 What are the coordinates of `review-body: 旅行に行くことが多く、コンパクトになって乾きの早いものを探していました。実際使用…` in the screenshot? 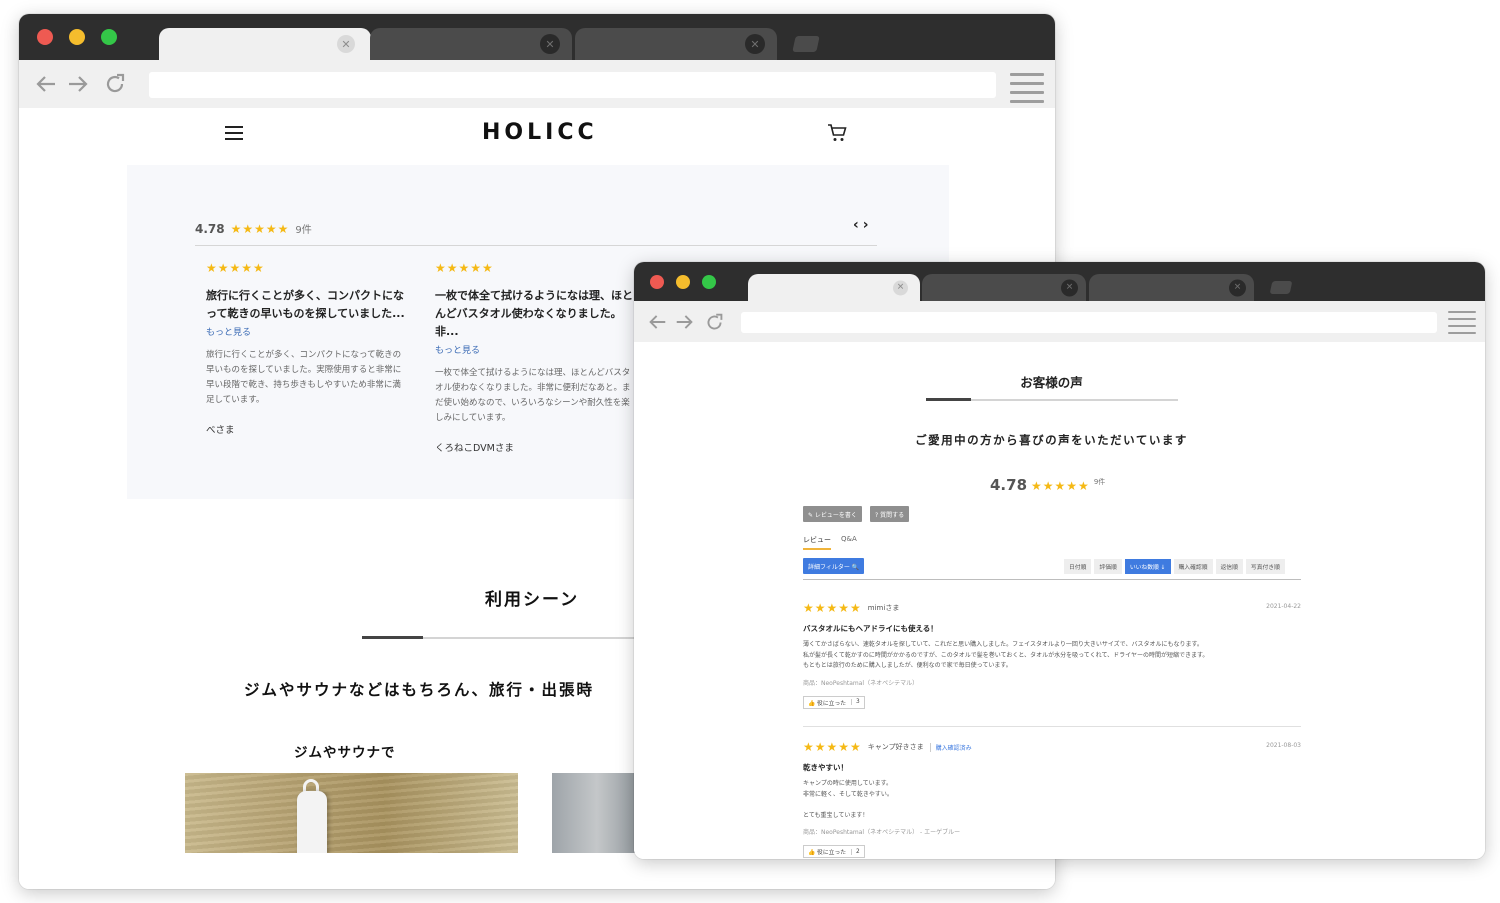 It's located at (304, 377).